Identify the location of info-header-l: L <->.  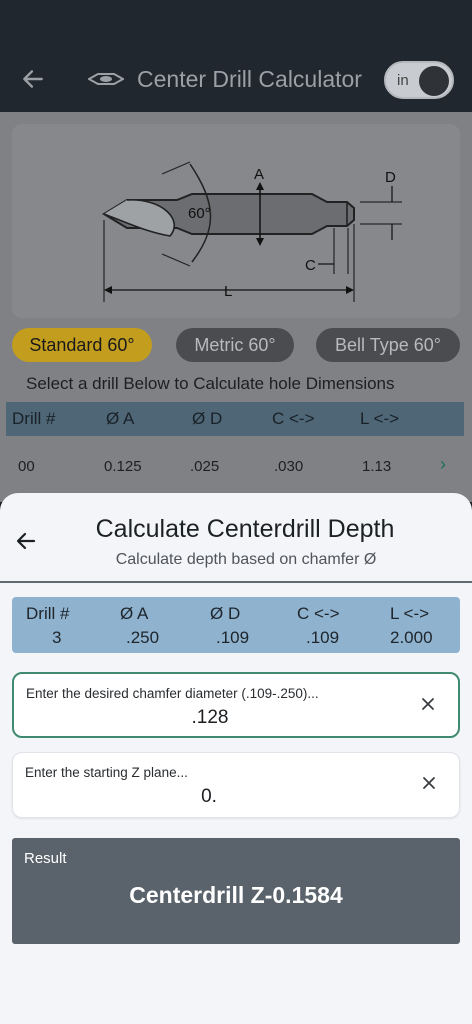
(410, 613).